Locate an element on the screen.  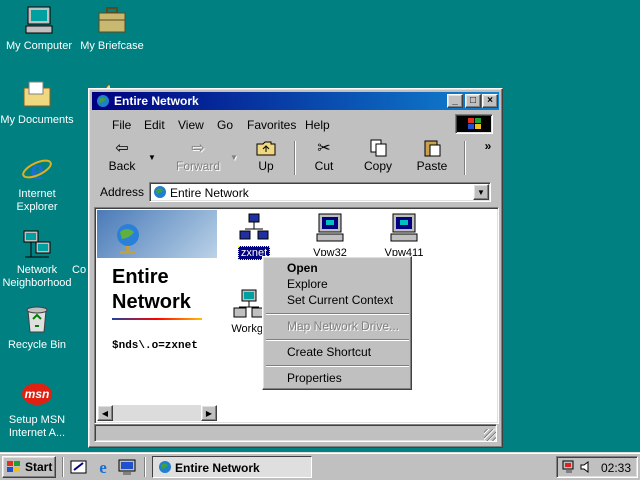
paste-label: Paste is located at coordinates (432, 166).